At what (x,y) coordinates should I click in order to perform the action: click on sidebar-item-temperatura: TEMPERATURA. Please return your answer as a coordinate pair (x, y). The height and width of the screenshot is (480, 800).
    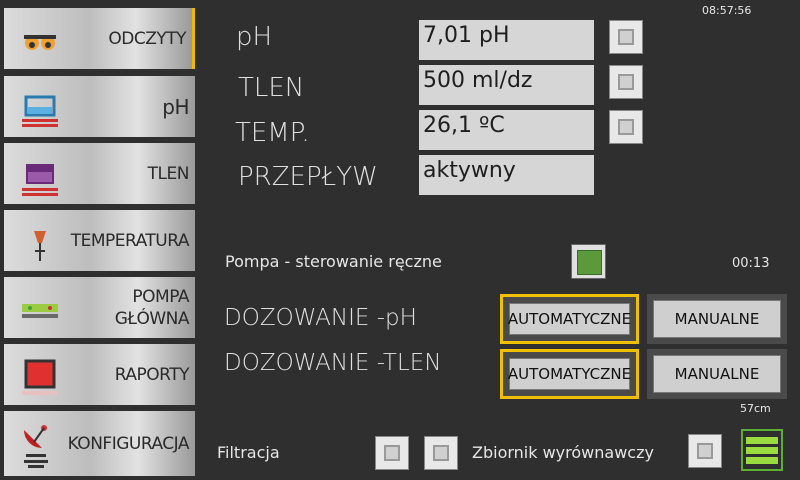
    Looking at the image, I should click on (99, 240).